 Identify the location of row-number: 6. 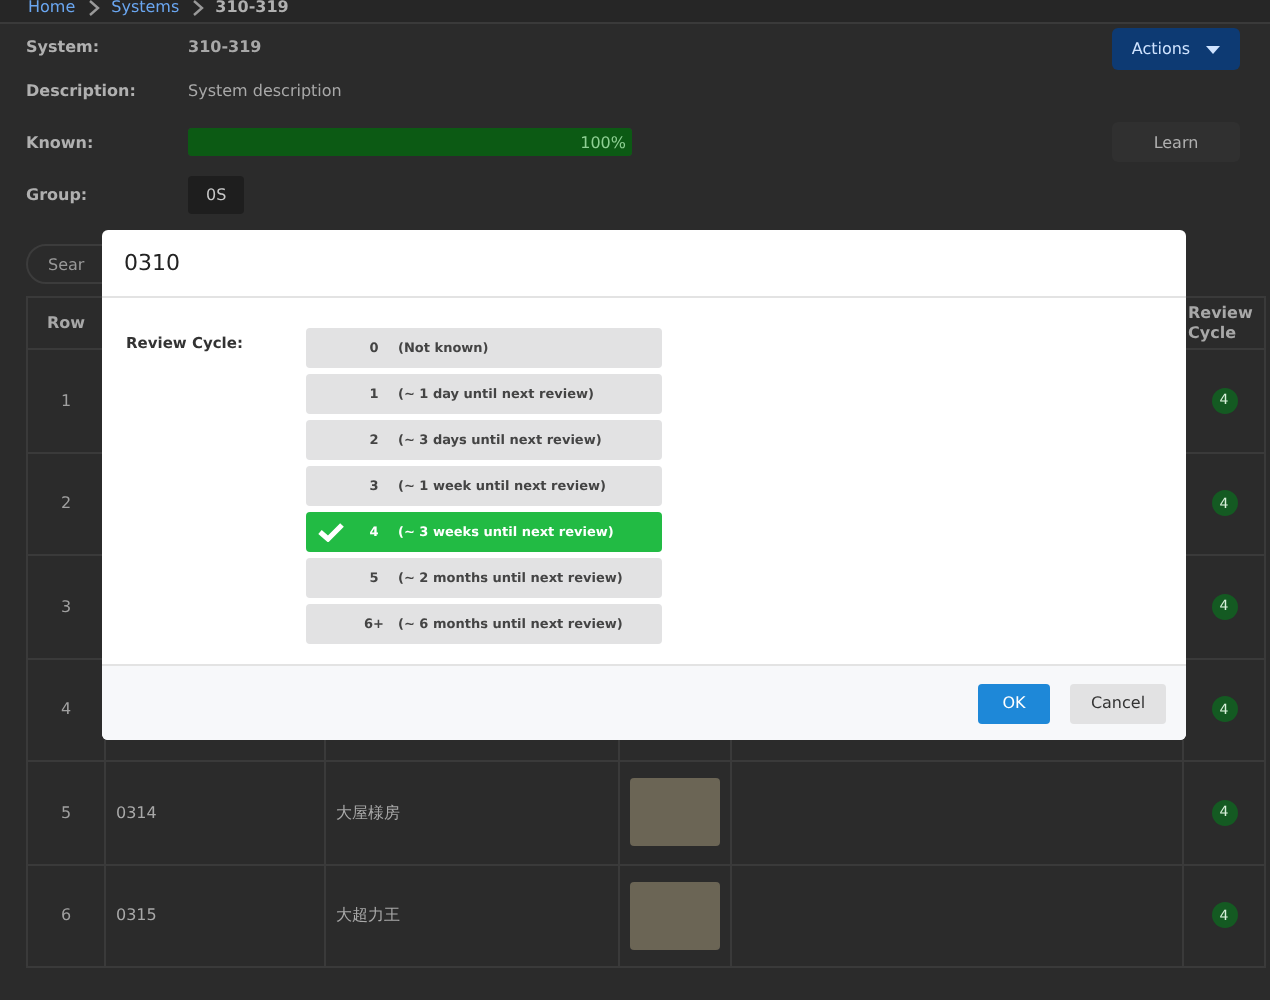
(66, 915).